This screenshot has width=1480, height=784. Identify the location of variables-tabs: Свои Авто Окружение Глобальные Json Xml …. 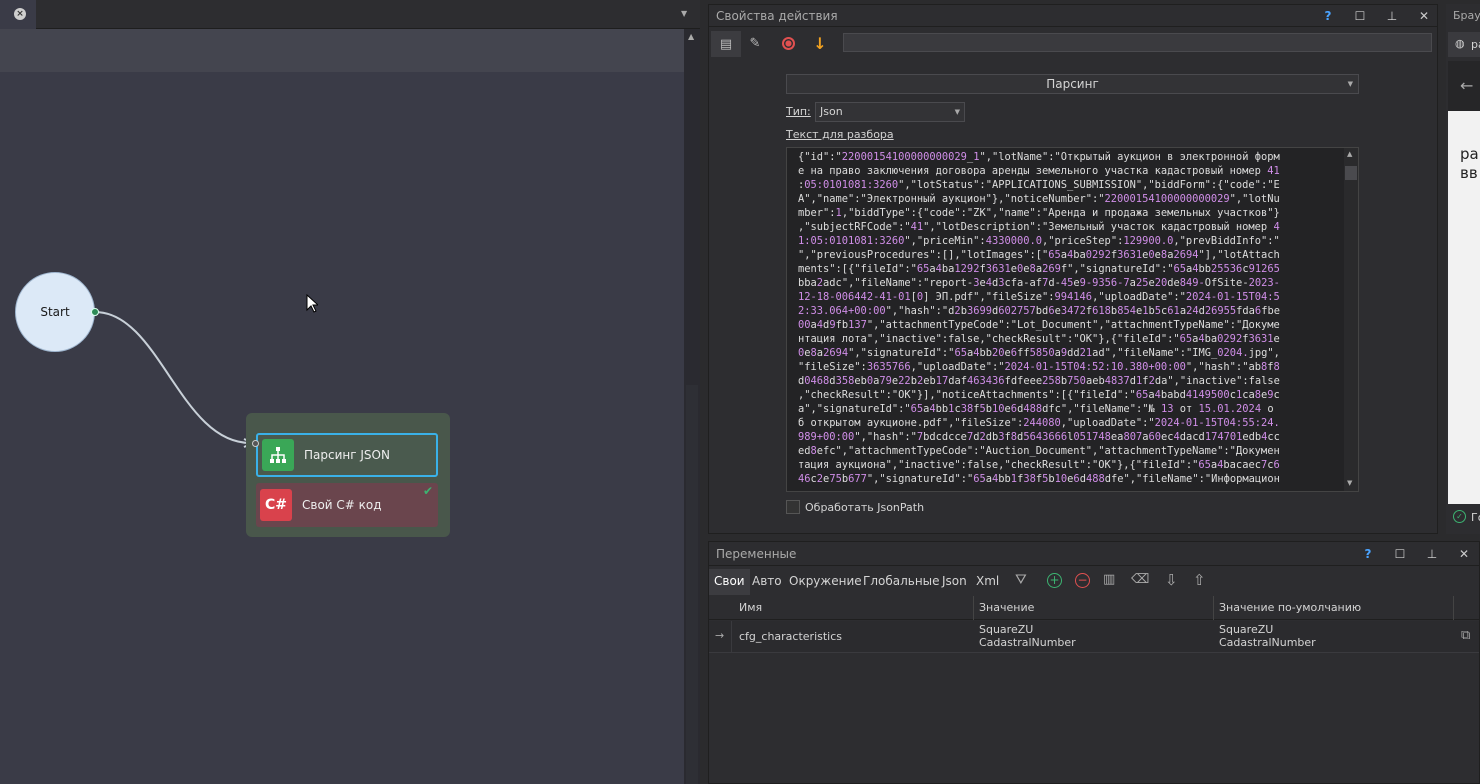
(1094, 582).